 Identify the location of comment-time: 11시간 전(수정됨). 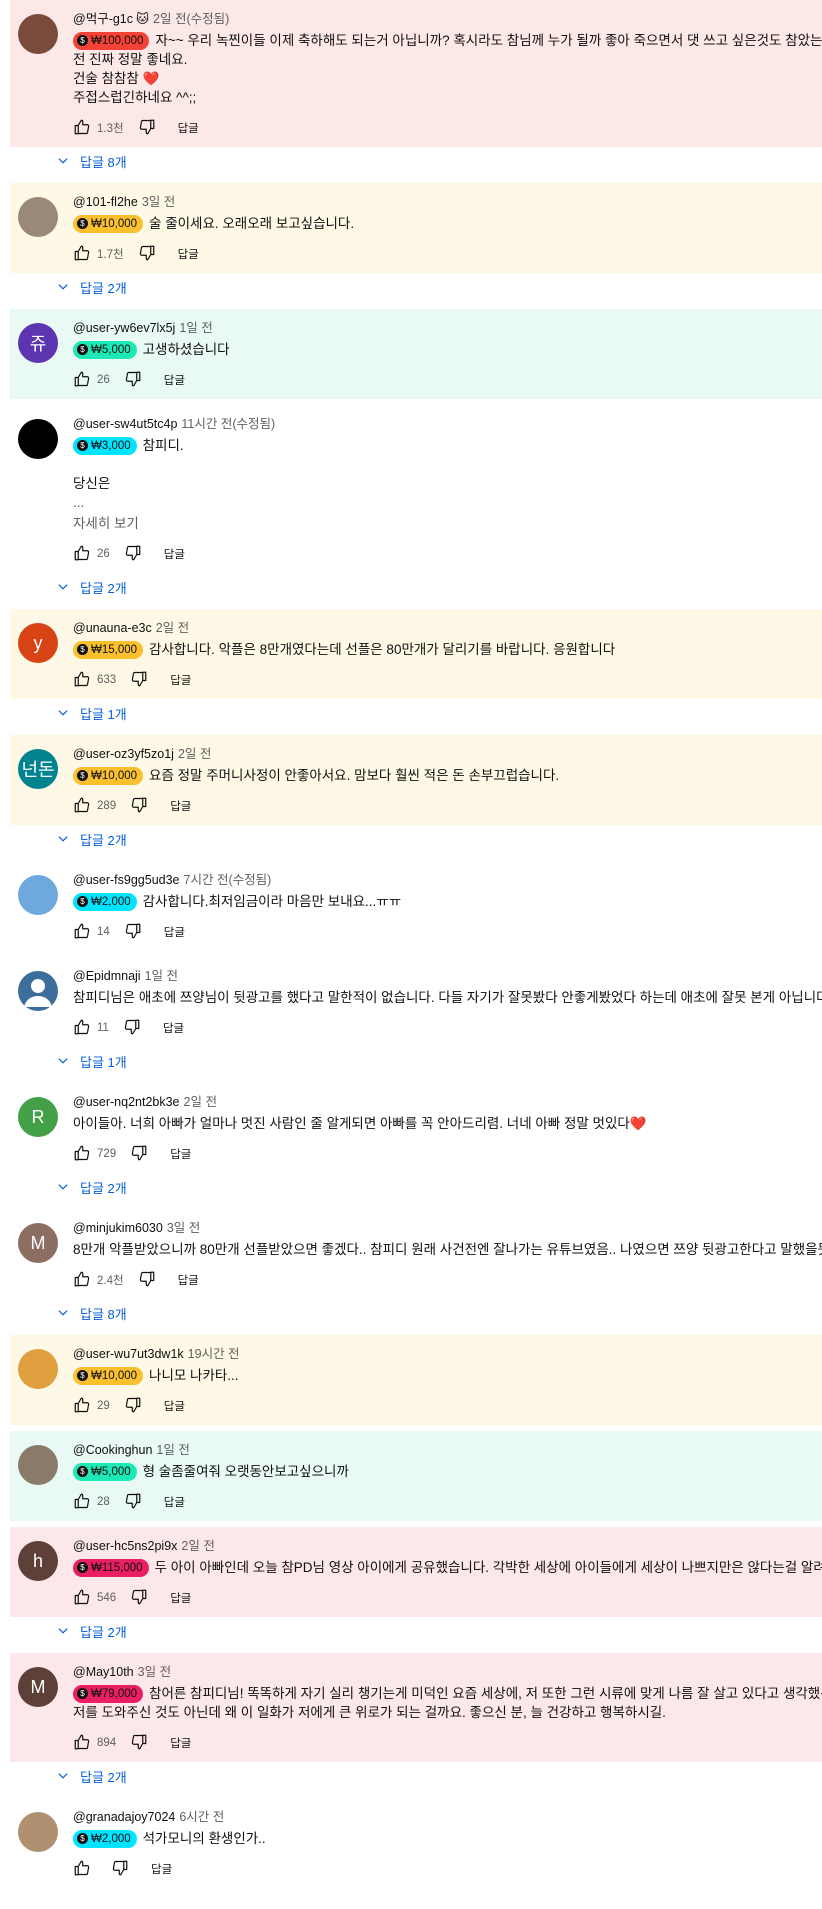
(228, 424).